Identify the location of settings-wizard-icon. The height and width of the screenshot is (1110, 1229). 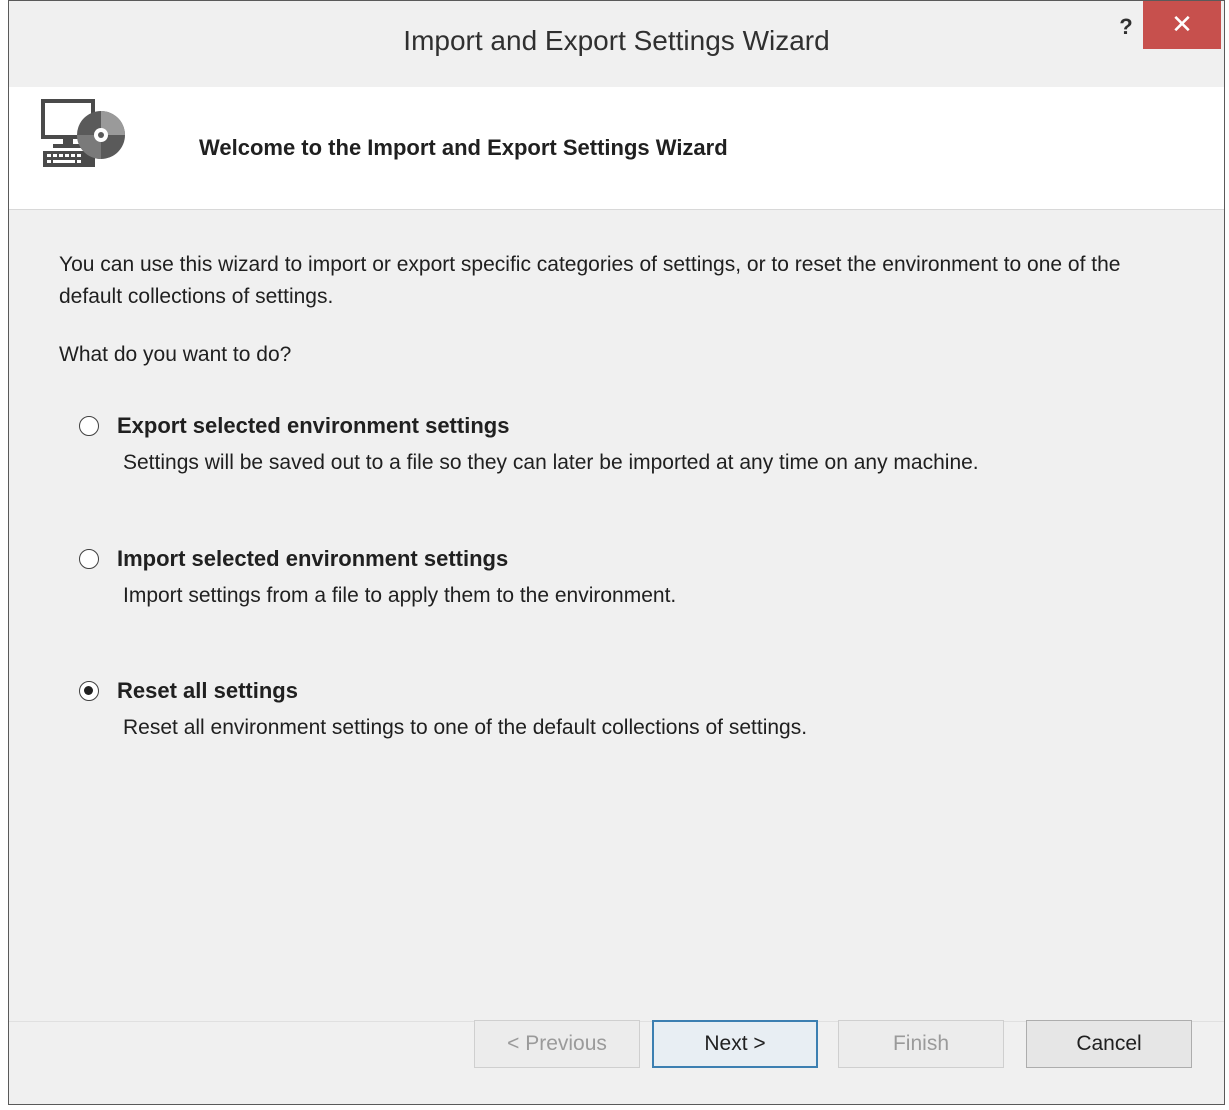
(83, 133).